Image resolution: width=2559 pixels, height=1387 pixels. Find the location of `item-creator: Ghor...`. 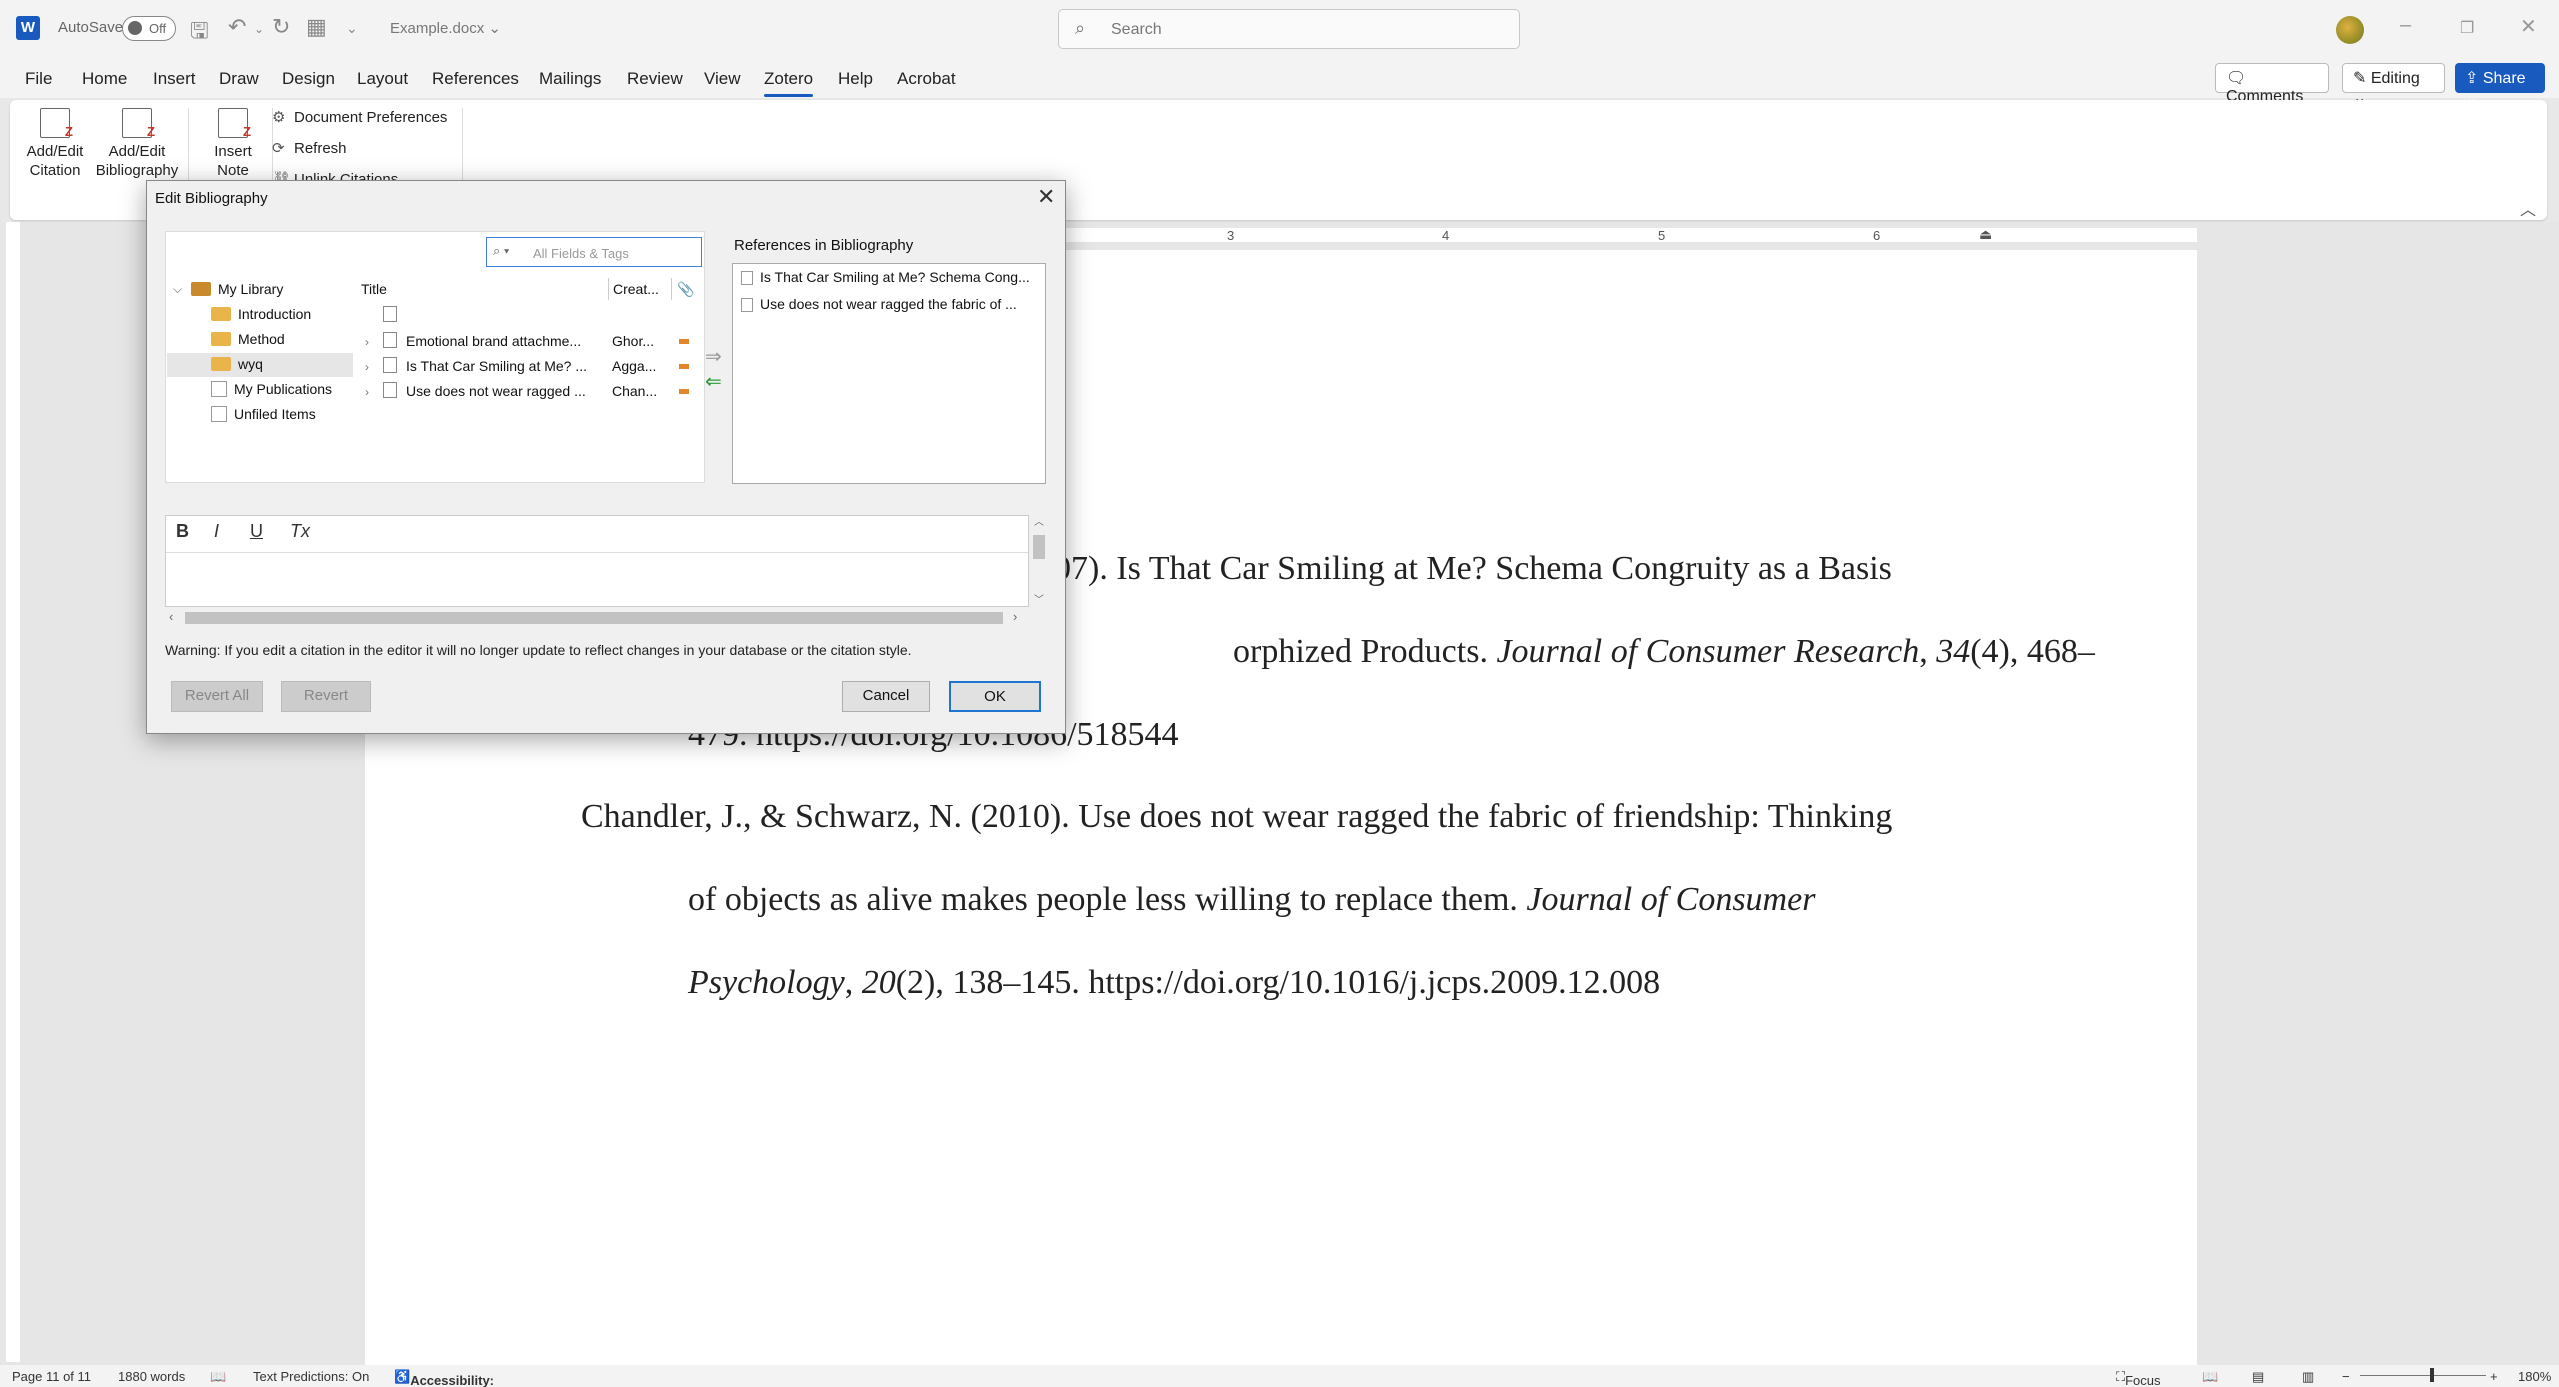

item-creator: Ghor... is located at coordinates (633, 341).